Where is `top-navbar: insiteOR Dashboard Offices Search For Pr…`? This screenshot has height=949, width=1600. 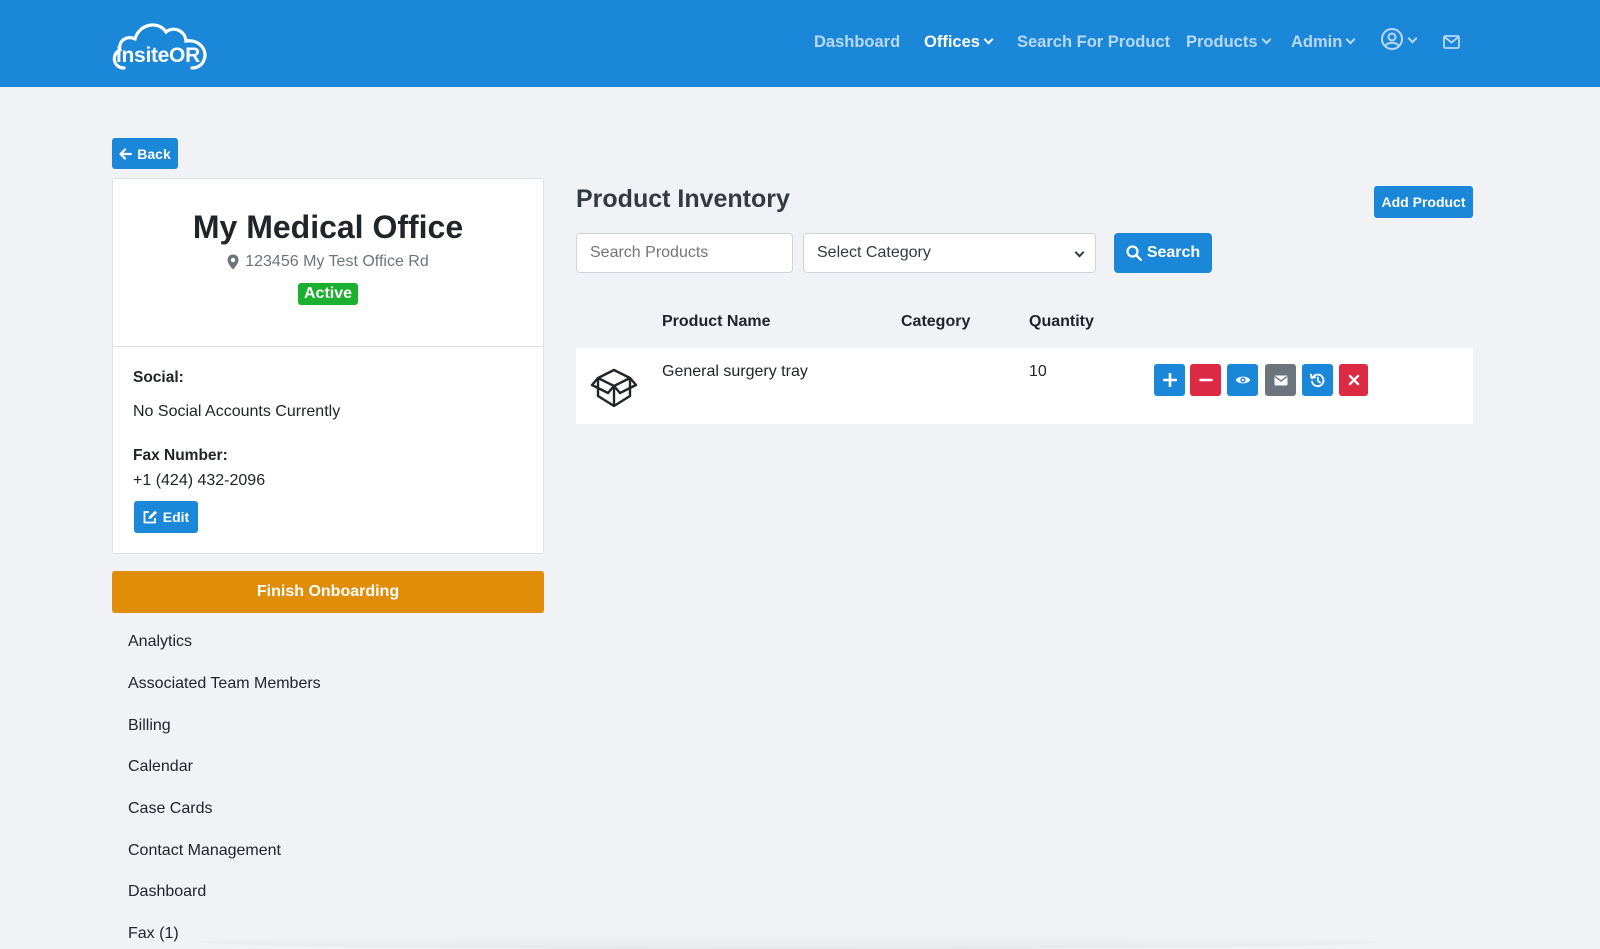 top-navbar: insiteOR Dashboard Offices Search For Pr… is located at coordinates (800, 43).